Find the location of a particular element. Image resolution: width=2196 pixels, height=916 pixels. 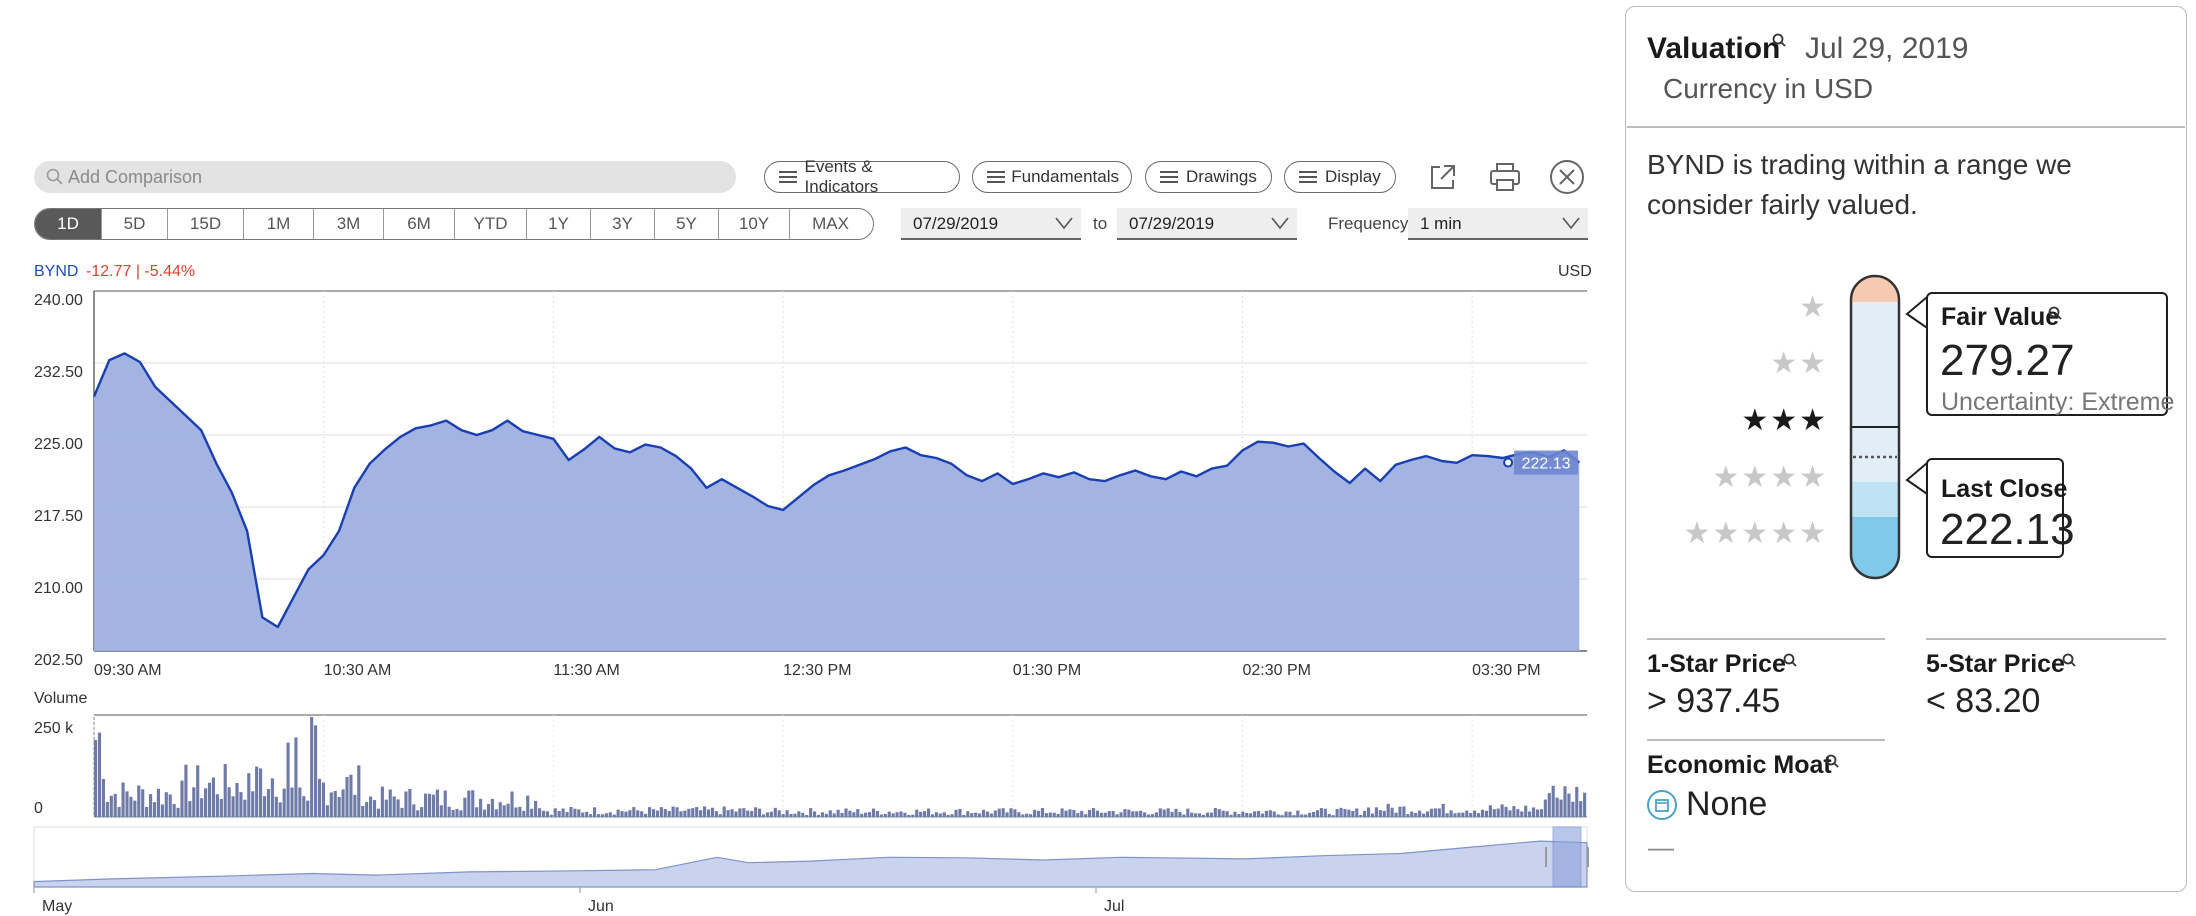

range-5d: 5D is located at coordinates (134, 224).